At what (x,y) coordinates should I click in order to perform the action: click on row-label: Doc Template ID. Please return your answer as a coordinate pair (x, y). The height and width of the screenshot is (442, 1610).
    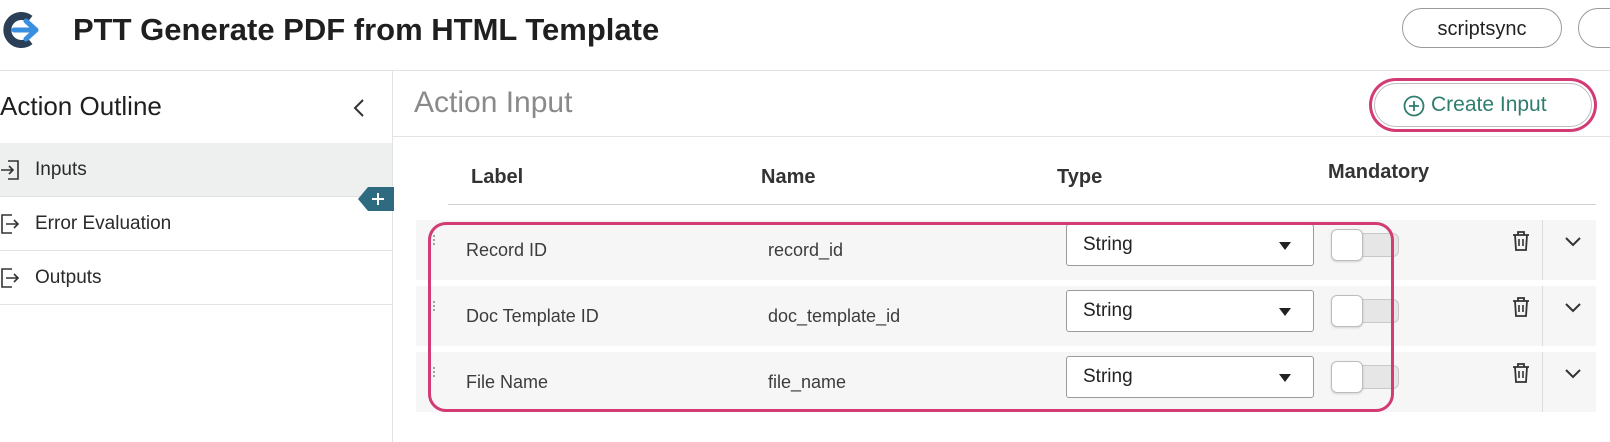
    Looking at the image, I should click on (532, 316).